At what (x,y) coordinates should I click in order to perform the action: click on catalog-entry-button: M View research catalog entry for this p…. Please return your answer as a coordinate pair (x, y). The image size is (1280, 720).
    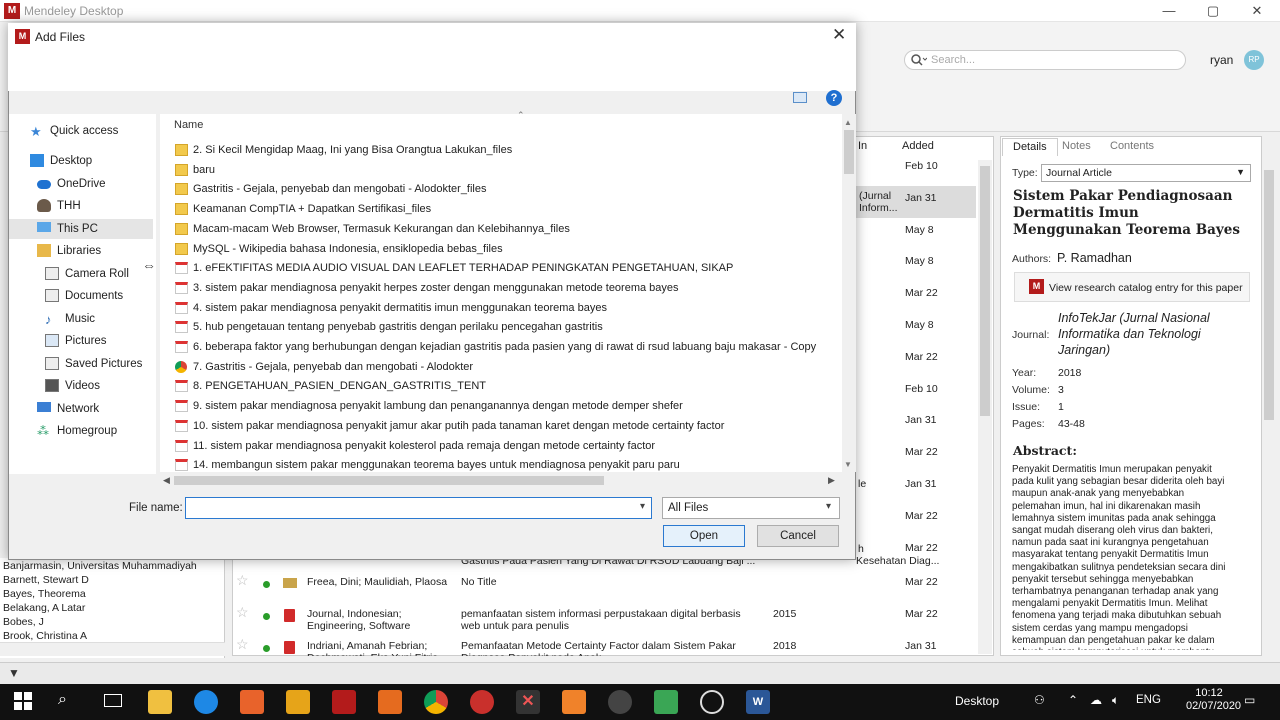
    Looking at the image, I should click on (1132, 287).